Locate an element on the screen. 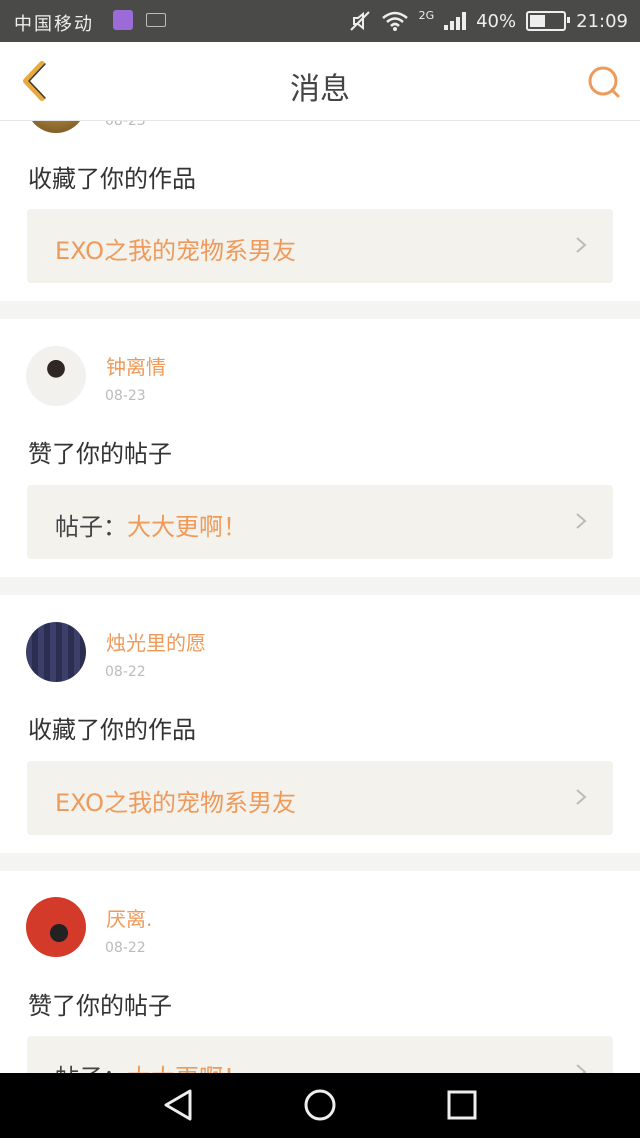  wifi-icon is located at coordinates (394, 21).